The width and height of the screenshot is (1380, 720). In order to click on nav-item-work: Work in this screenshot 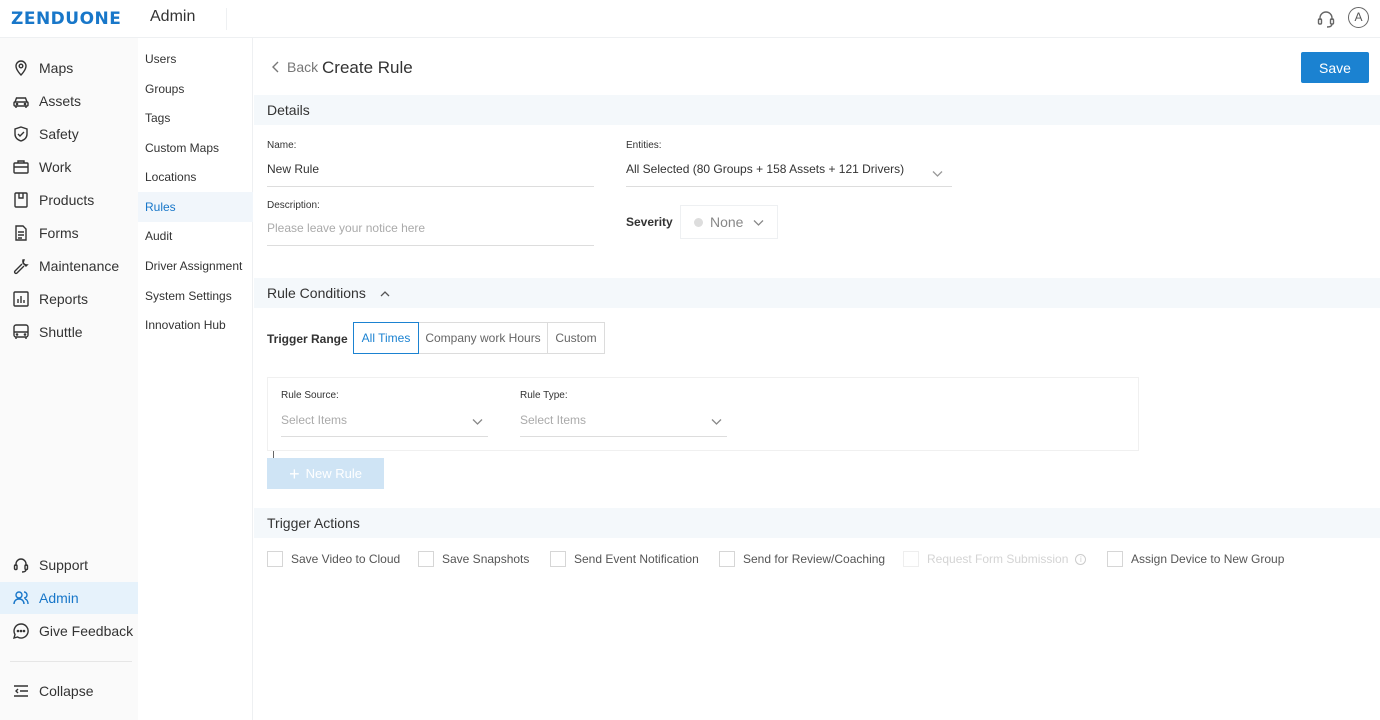, I will do `click(69, 167)`.